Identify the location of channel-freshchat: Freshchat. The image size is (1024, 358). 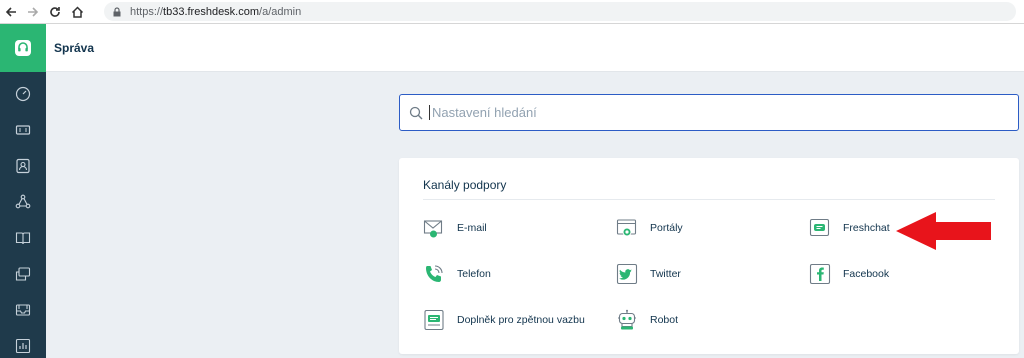
(849, 228).